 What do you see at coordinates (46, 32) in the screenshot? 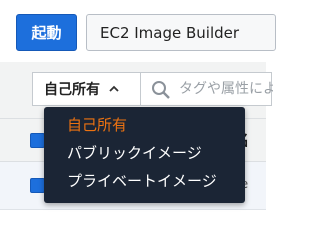
I see `launch-button: 起動` at bounding box center [46, 32].